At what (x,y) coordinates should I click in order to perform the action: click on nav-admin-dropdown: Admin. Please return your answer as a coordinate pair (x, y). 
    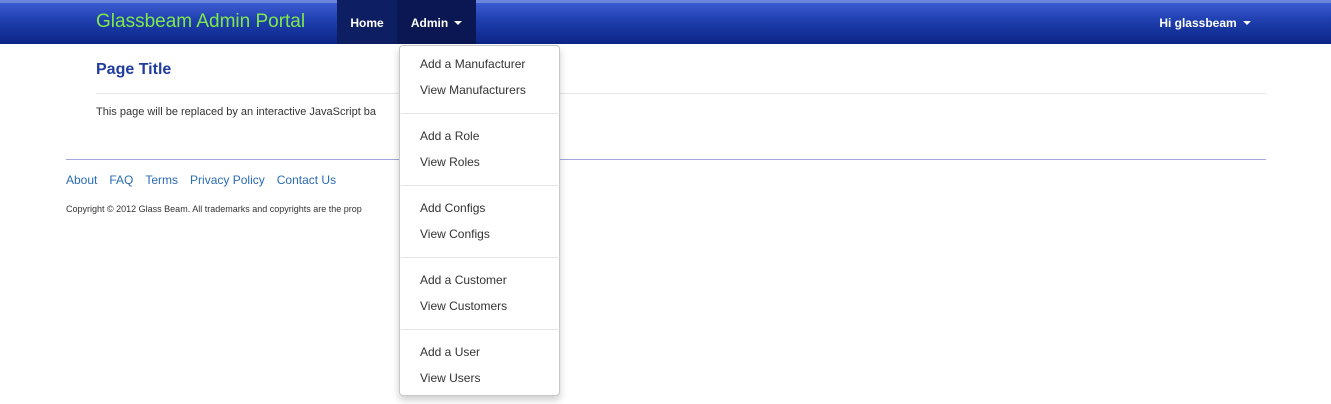
    Looking at the image, I should click on (436, 22).